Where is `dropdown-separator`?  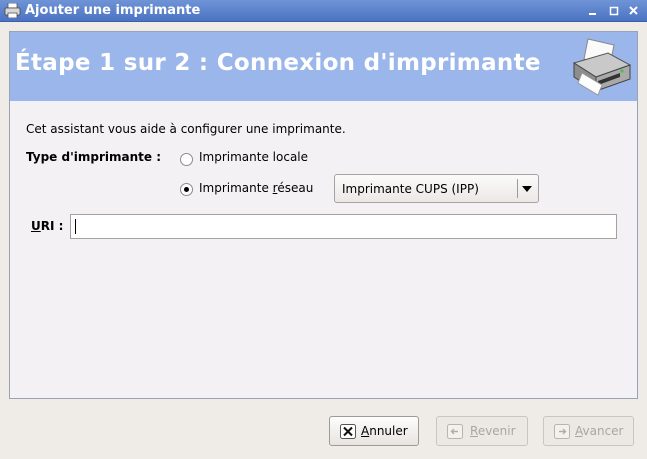
dropdown-separator is located at coordinates (517, 188).